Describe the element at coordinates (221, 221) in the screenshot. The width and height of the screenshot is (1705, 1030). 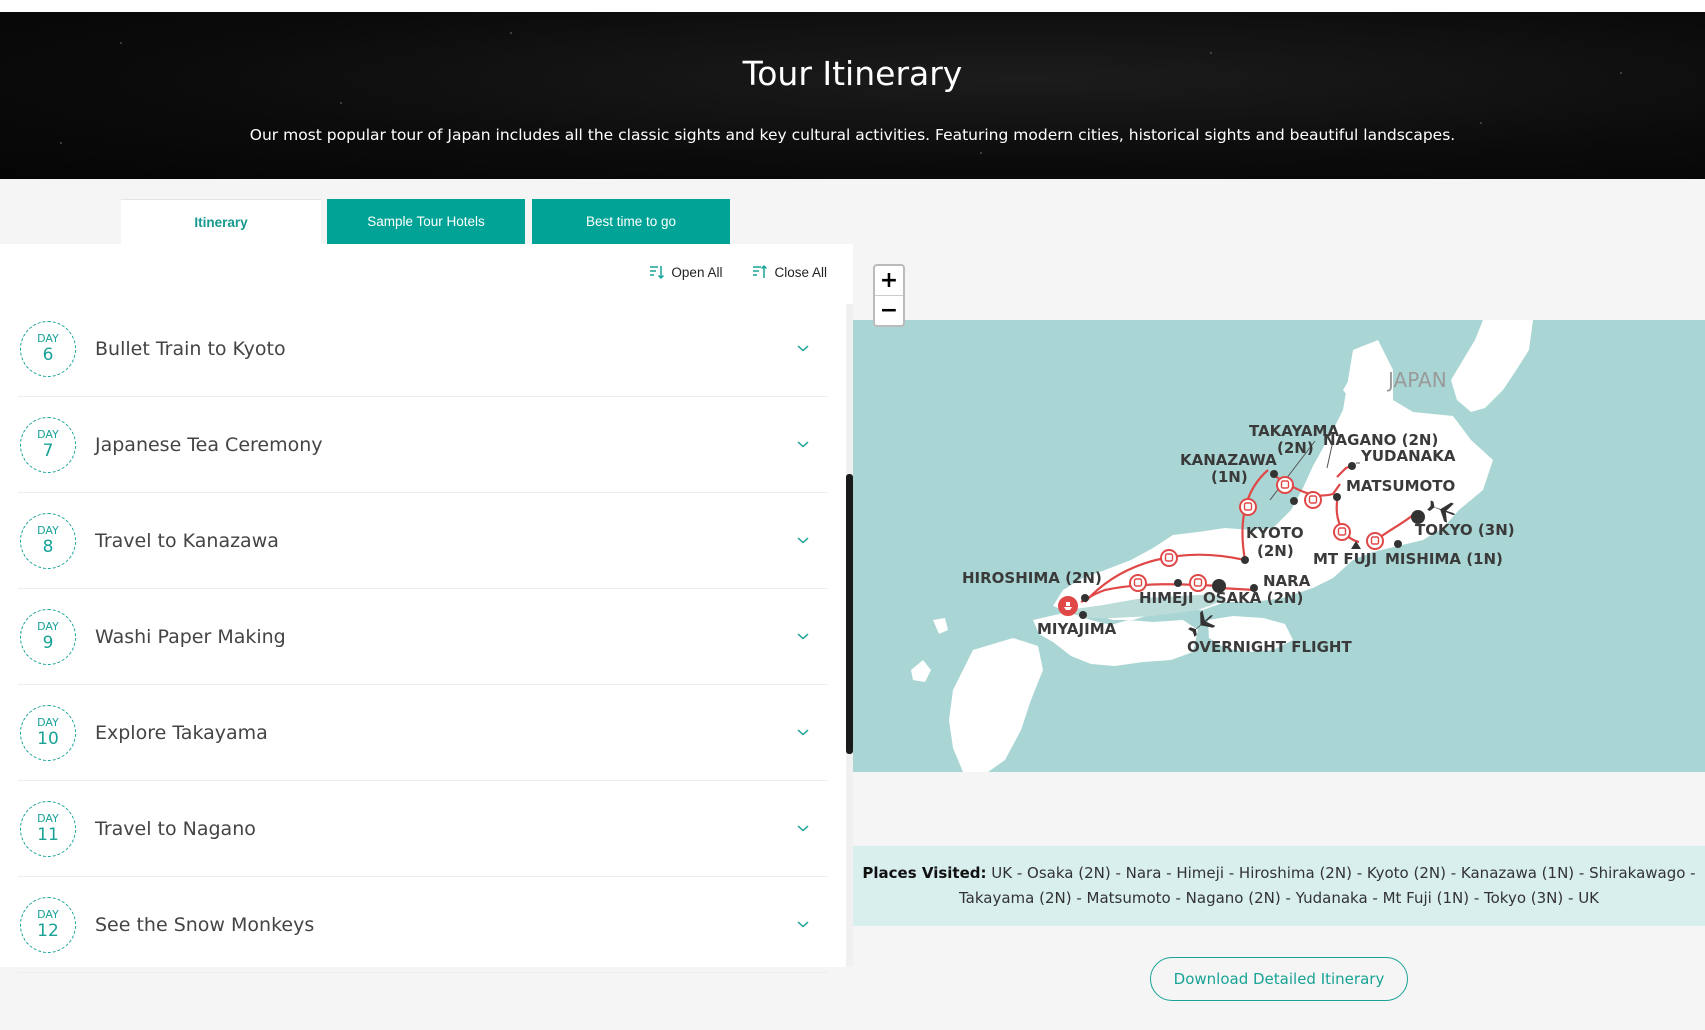
I see `tab-itinerary: Itinerary` at that location.